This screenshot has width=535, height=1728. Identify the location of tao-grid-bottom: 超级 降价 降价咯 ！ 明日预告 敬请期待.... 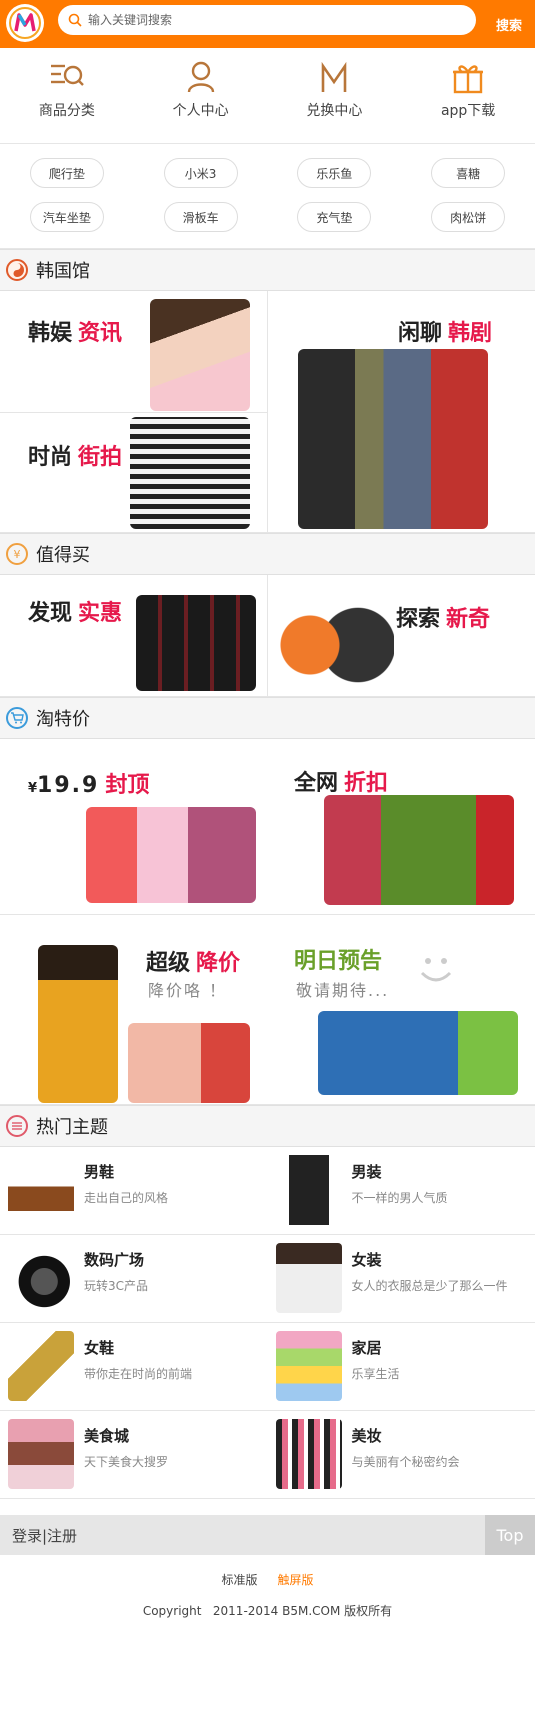
(267, 1010).